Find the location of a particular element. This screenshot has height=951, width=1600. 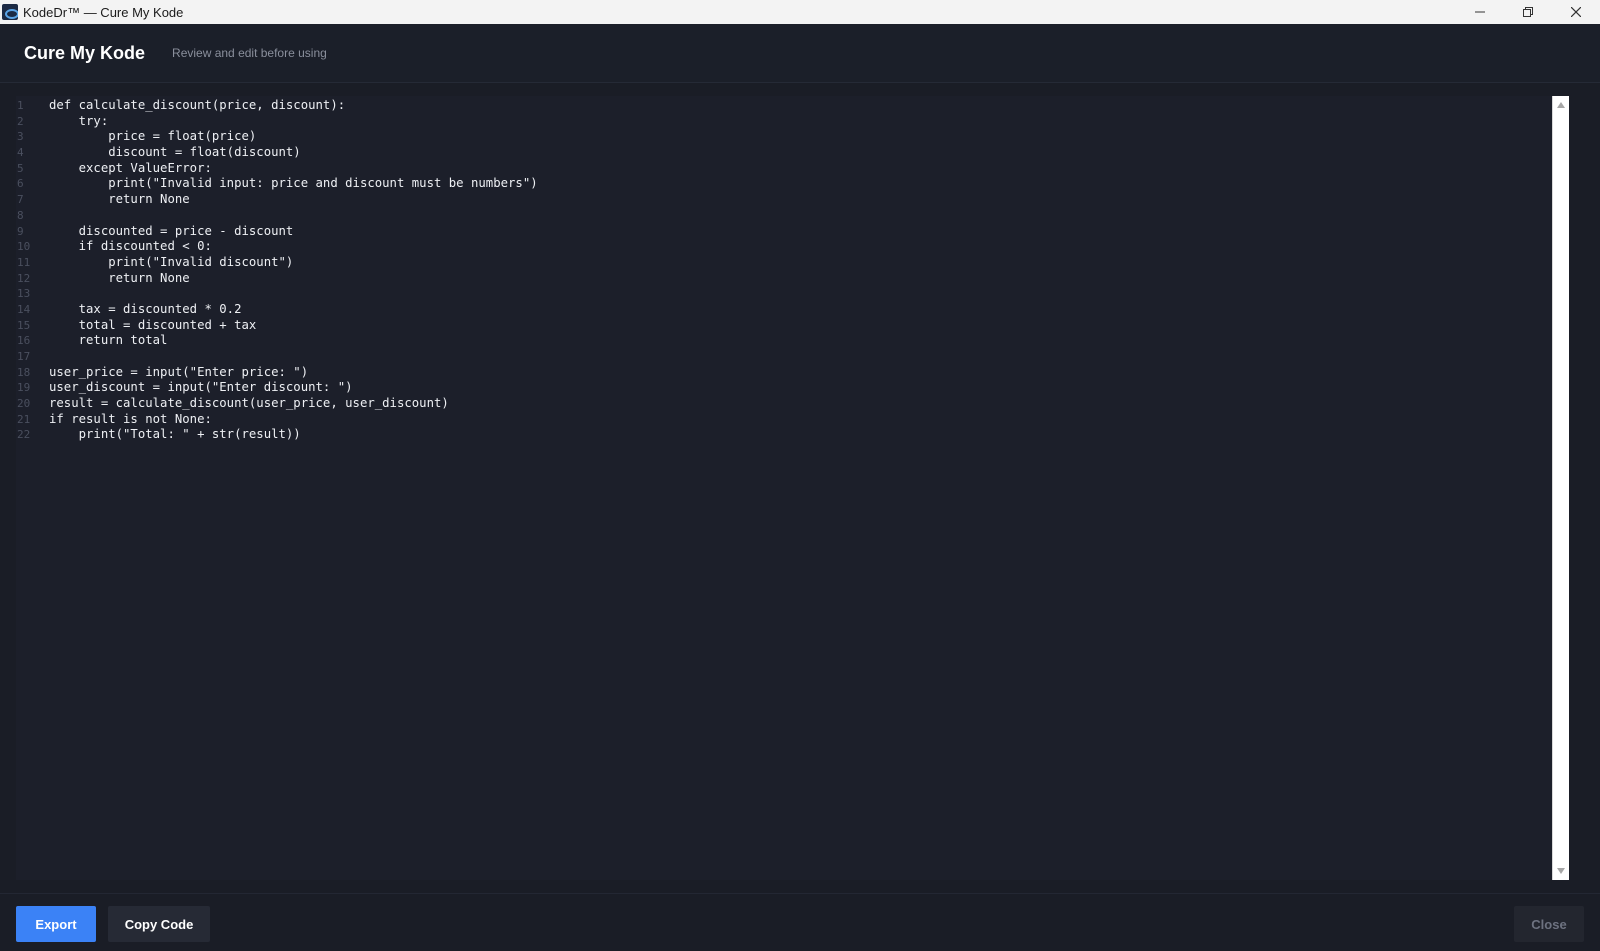

code-line: 12 return None is located at coordinates (783, 279).